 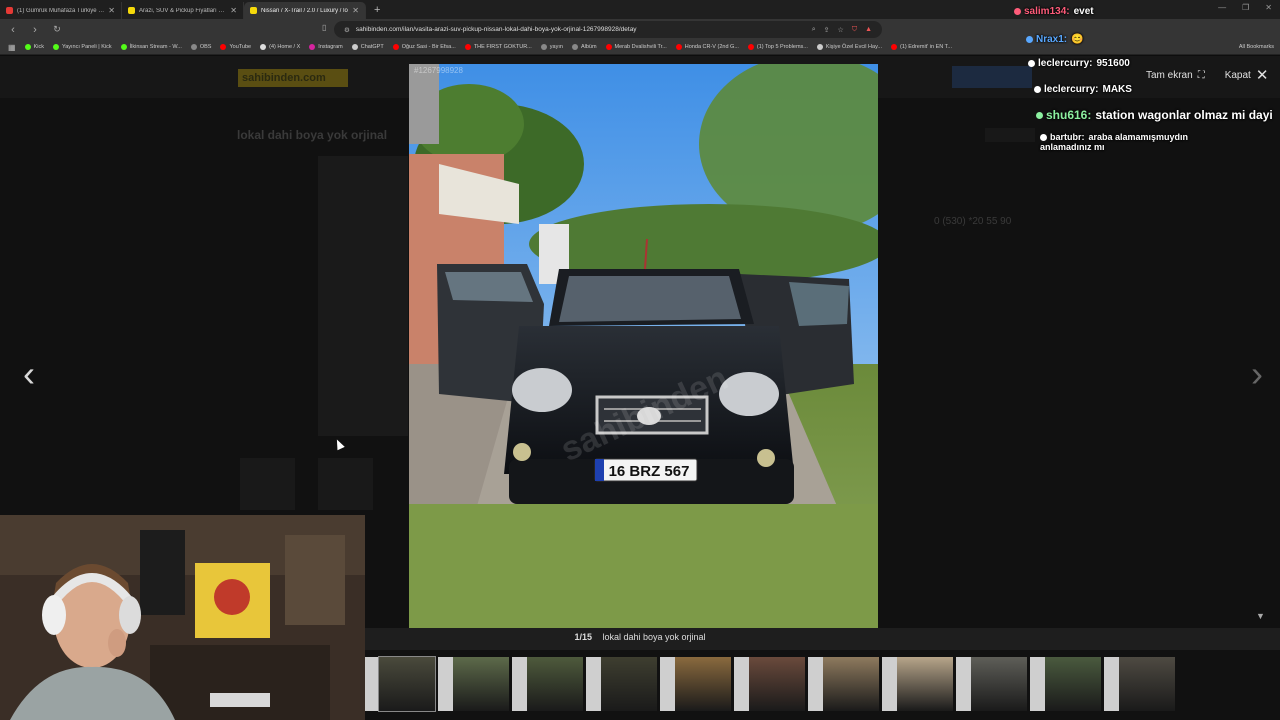 I want to click on bookmark-item: Instagram, so click(x=326, y=47).